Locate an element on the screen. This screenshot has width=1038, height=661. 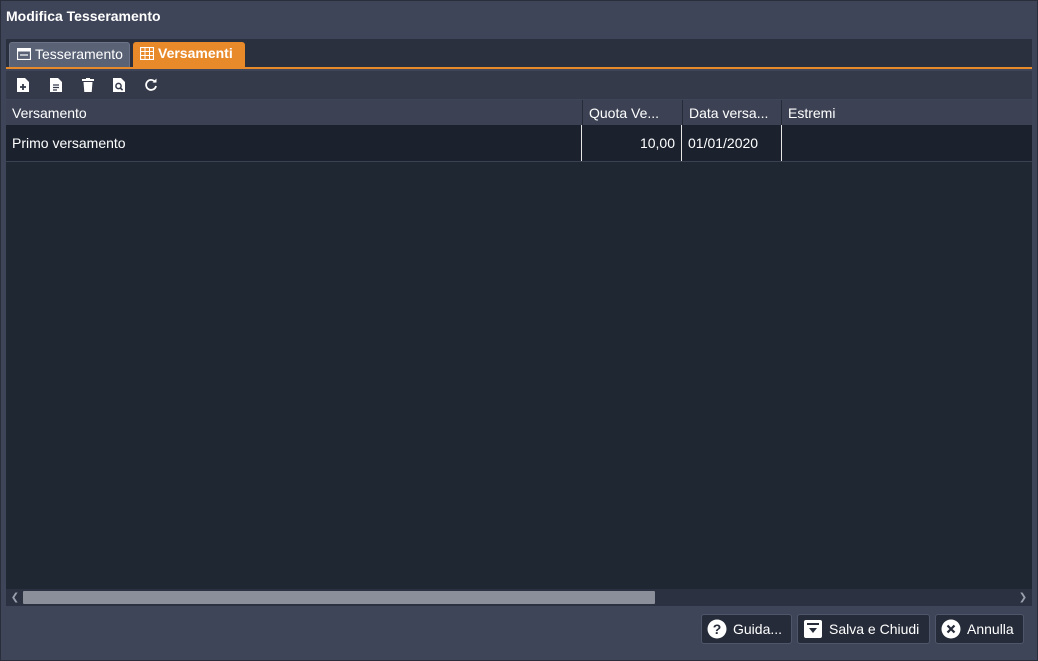
file-text-icon is located at coordinates (56, 85).